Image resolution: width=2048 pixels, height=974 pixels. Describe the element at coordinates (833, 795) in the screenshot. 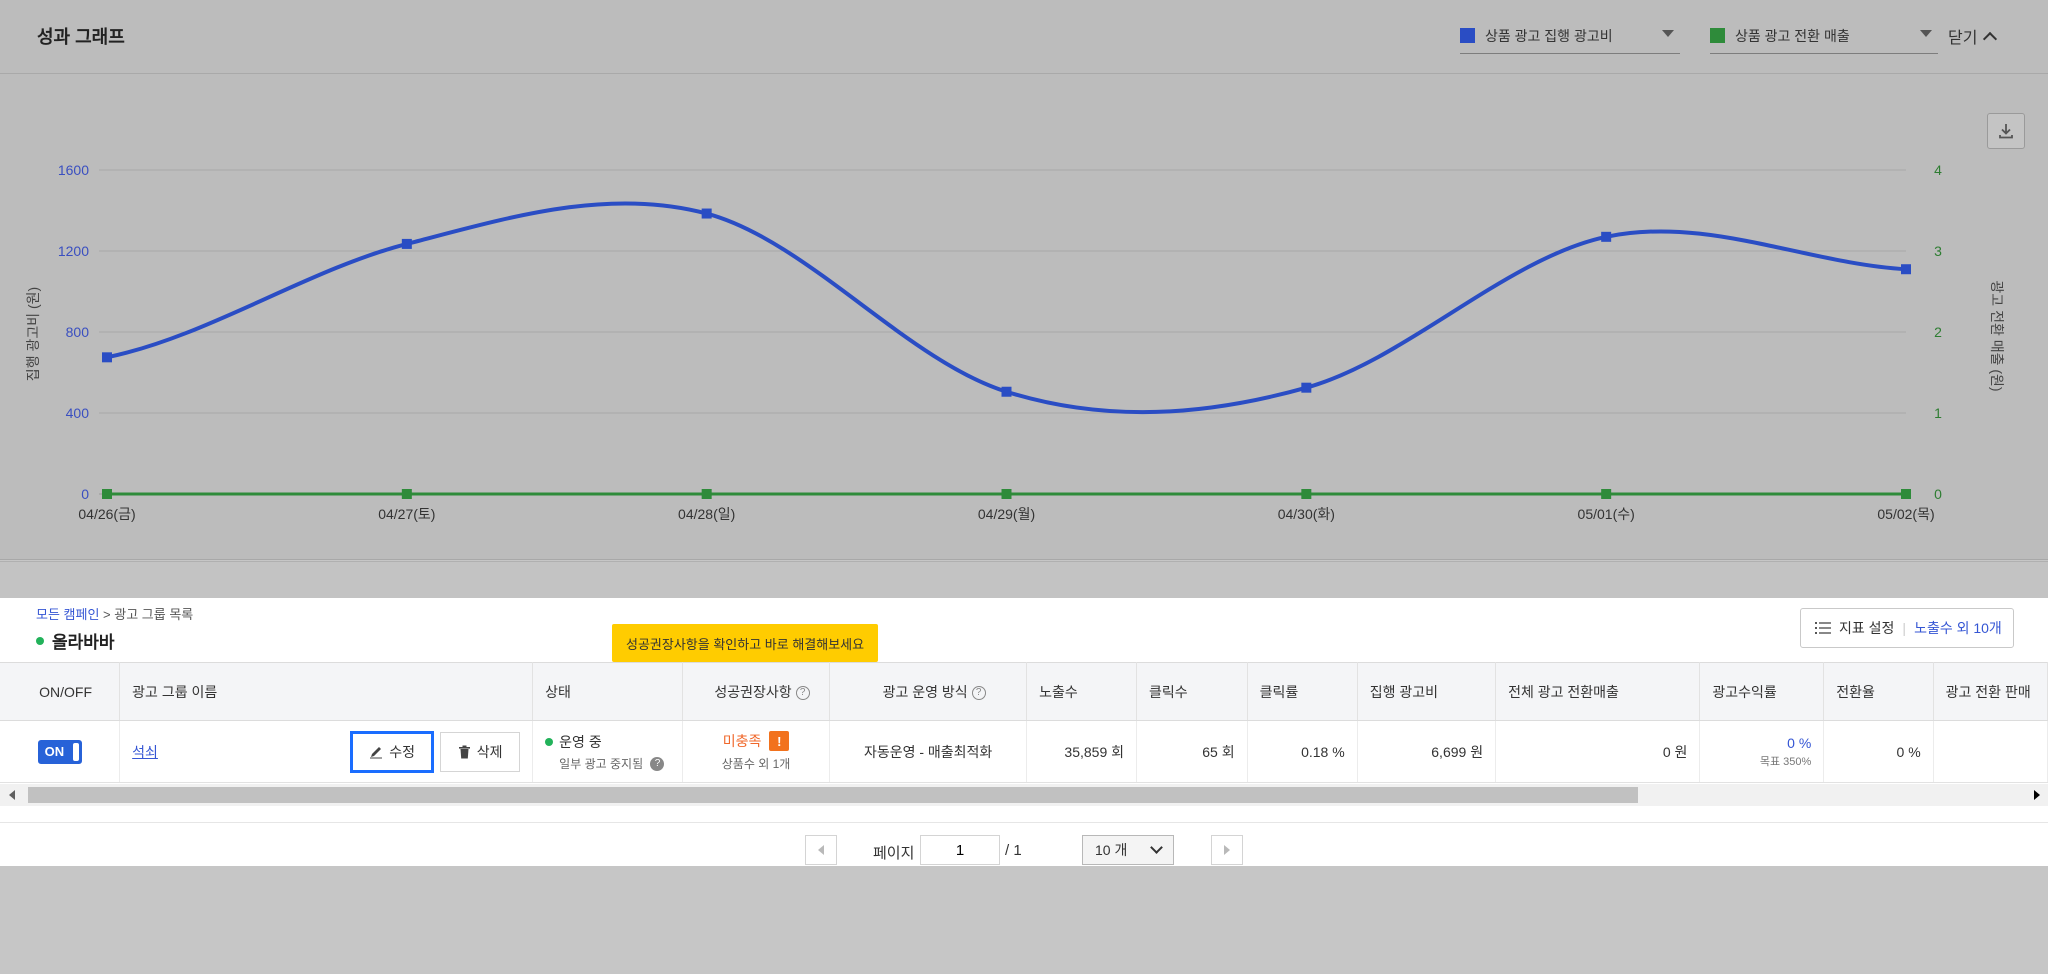

I see `scroll-thumb` at that location.